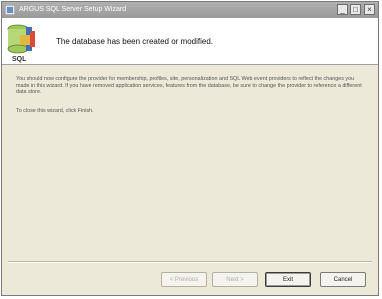  I want to click on cancel-button: Cancel, so click(343, 279).